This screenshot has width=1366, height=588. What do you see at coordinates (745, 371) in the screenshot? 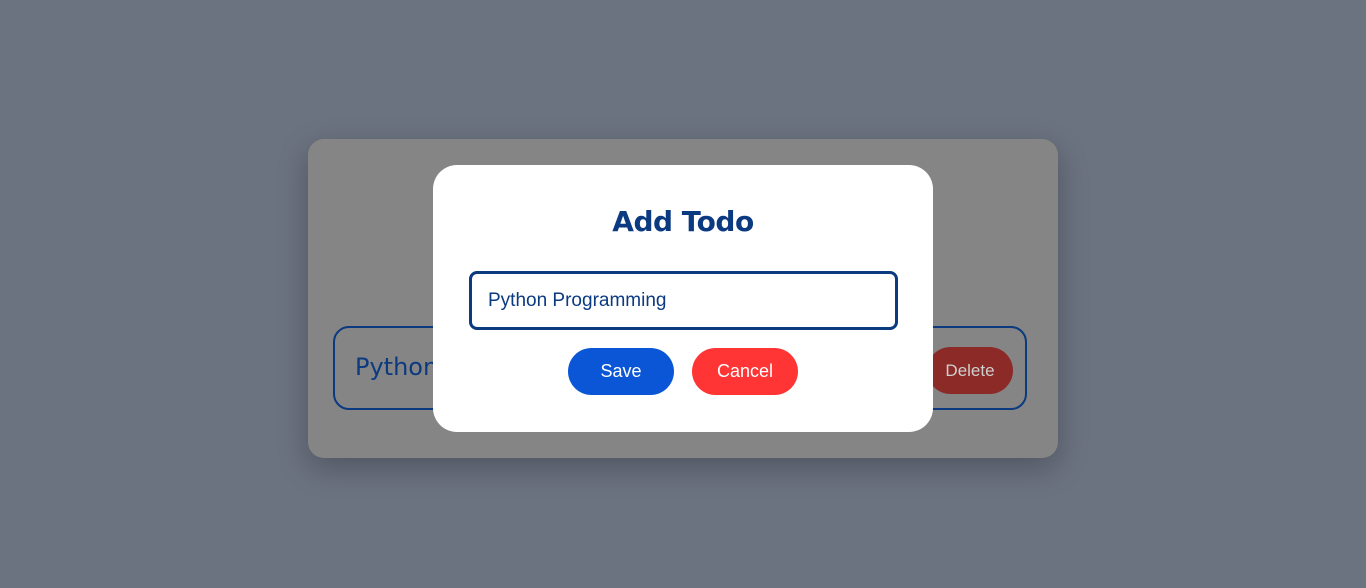
I see `cancel-button: Cancel` at bounding box center [745, 371].